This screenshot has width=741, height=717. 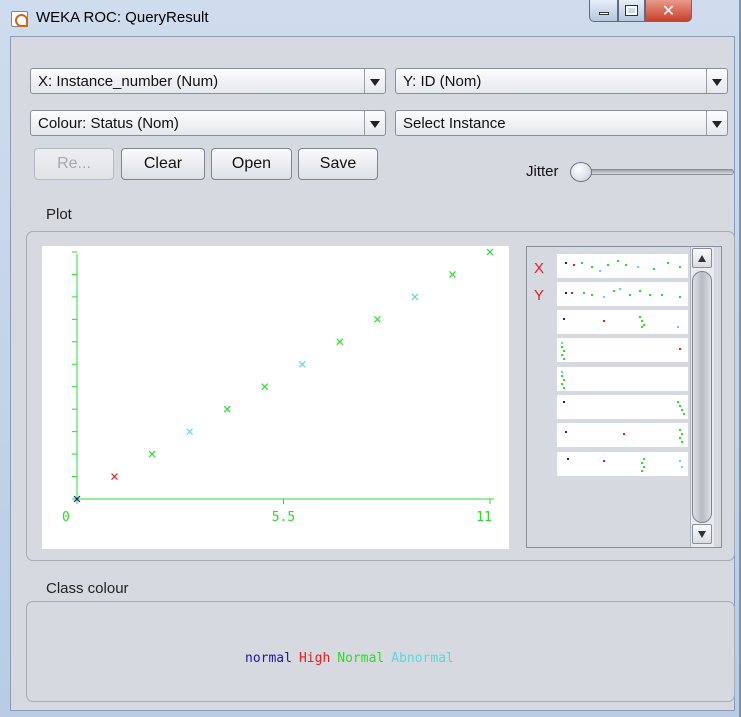 I want to click on colour-select: Colour: Status (Nom), so click(x=208, y=123).